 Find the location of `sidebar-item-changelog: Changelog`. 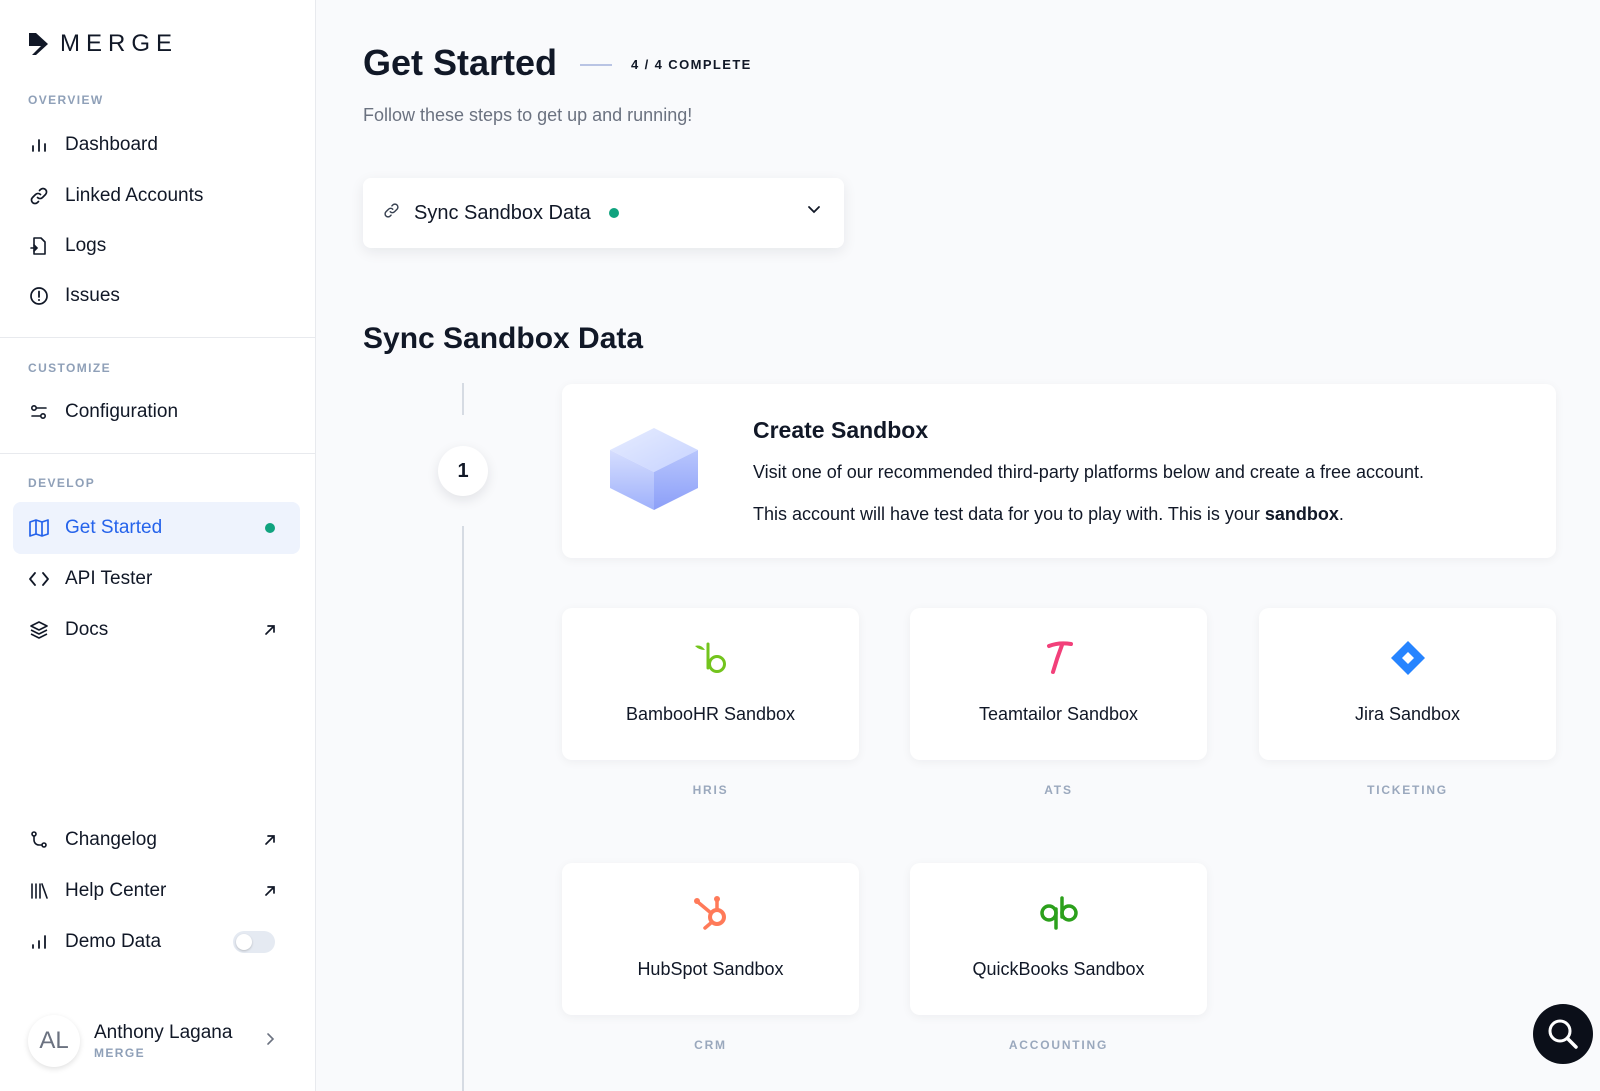

sidebar-item-changelog: Changelog is located at coordinates (156, 840).